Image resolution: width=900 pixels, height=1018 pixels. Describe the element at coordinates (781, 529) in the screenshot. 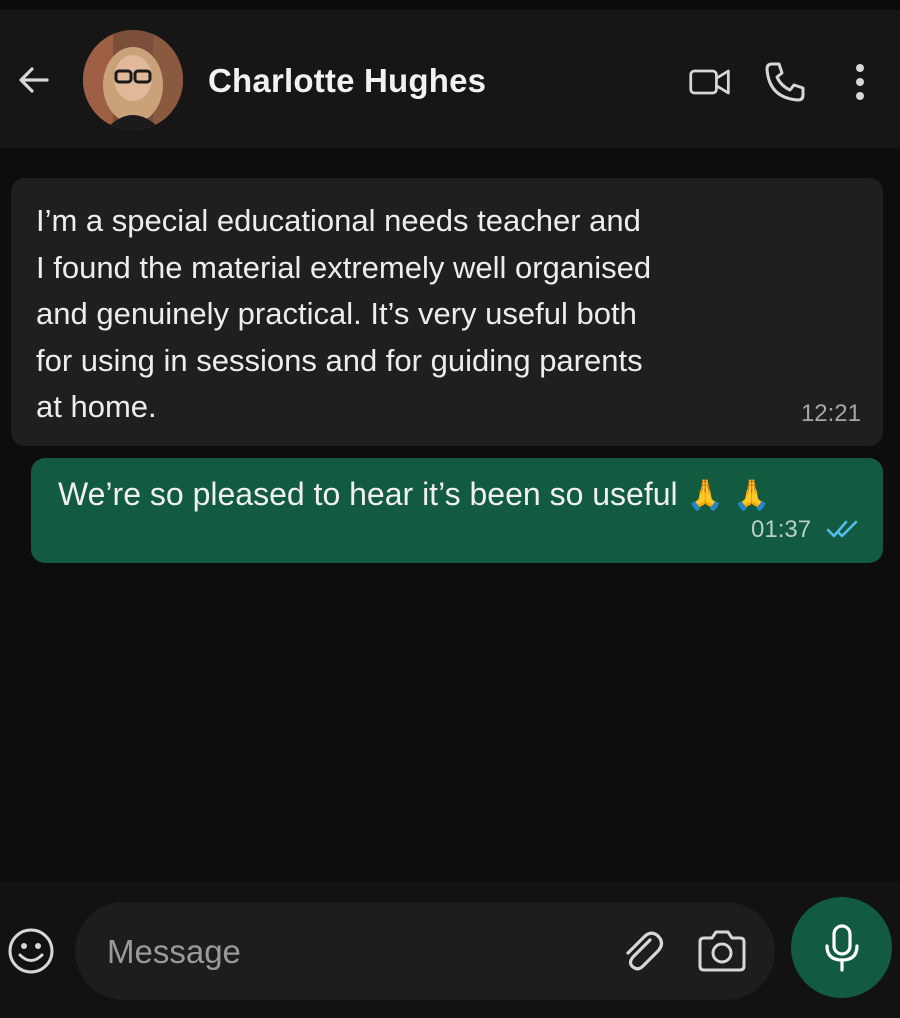

I see `message-time: 01:37` at that location.